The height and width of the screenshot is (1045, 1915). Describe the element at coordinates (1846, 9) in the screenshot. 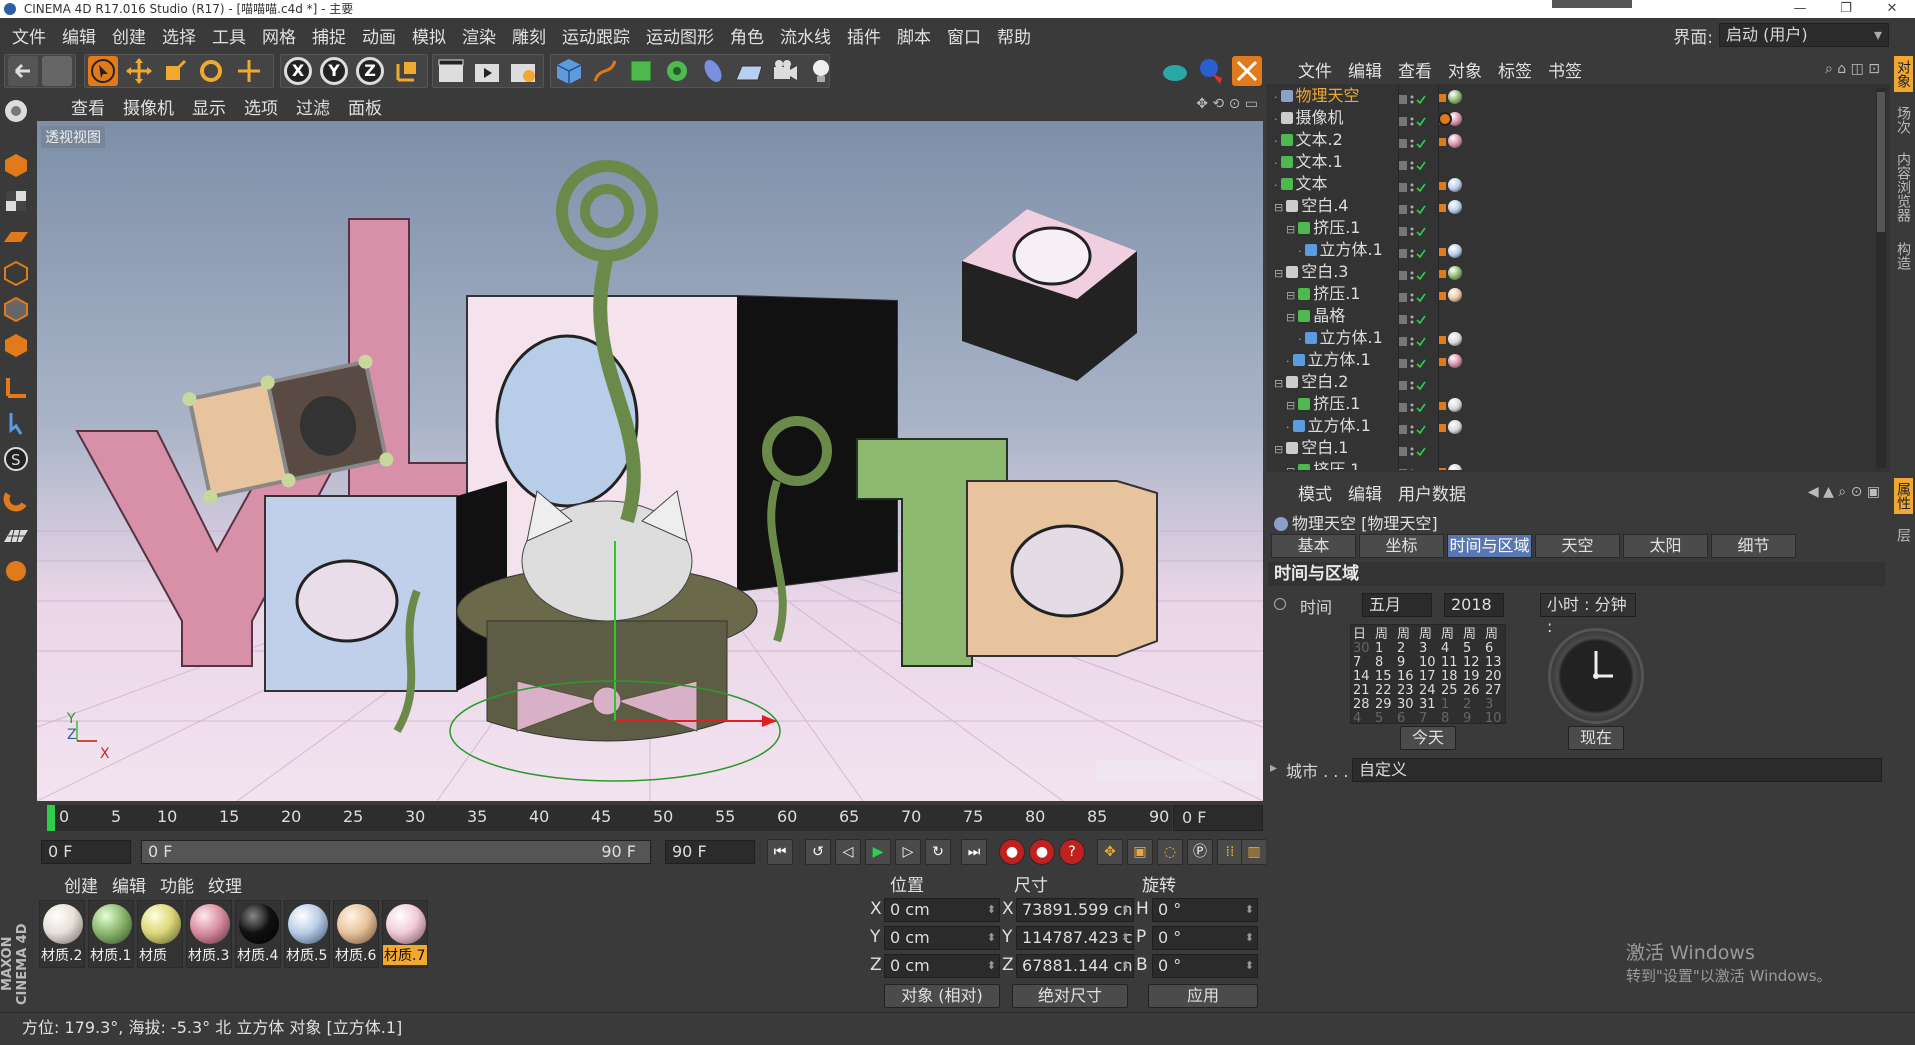

I see `maximize-button: ❐` at that location.